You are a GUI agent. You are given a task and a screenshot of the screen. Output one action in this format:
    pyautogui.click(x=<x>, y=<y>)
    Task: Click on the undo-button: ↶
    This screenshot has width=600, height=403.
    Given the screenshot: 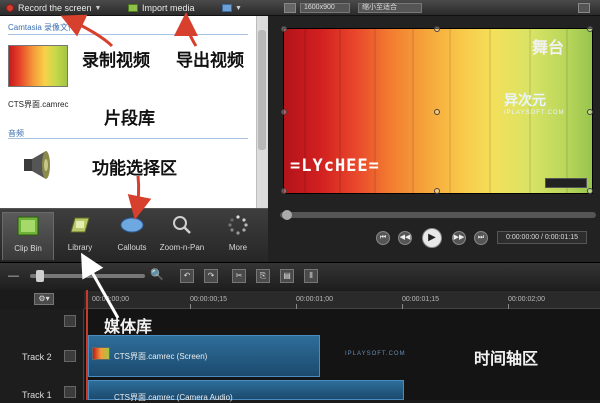 What is the action you would take?
    pyautogui.click(x=187, y=276)
    